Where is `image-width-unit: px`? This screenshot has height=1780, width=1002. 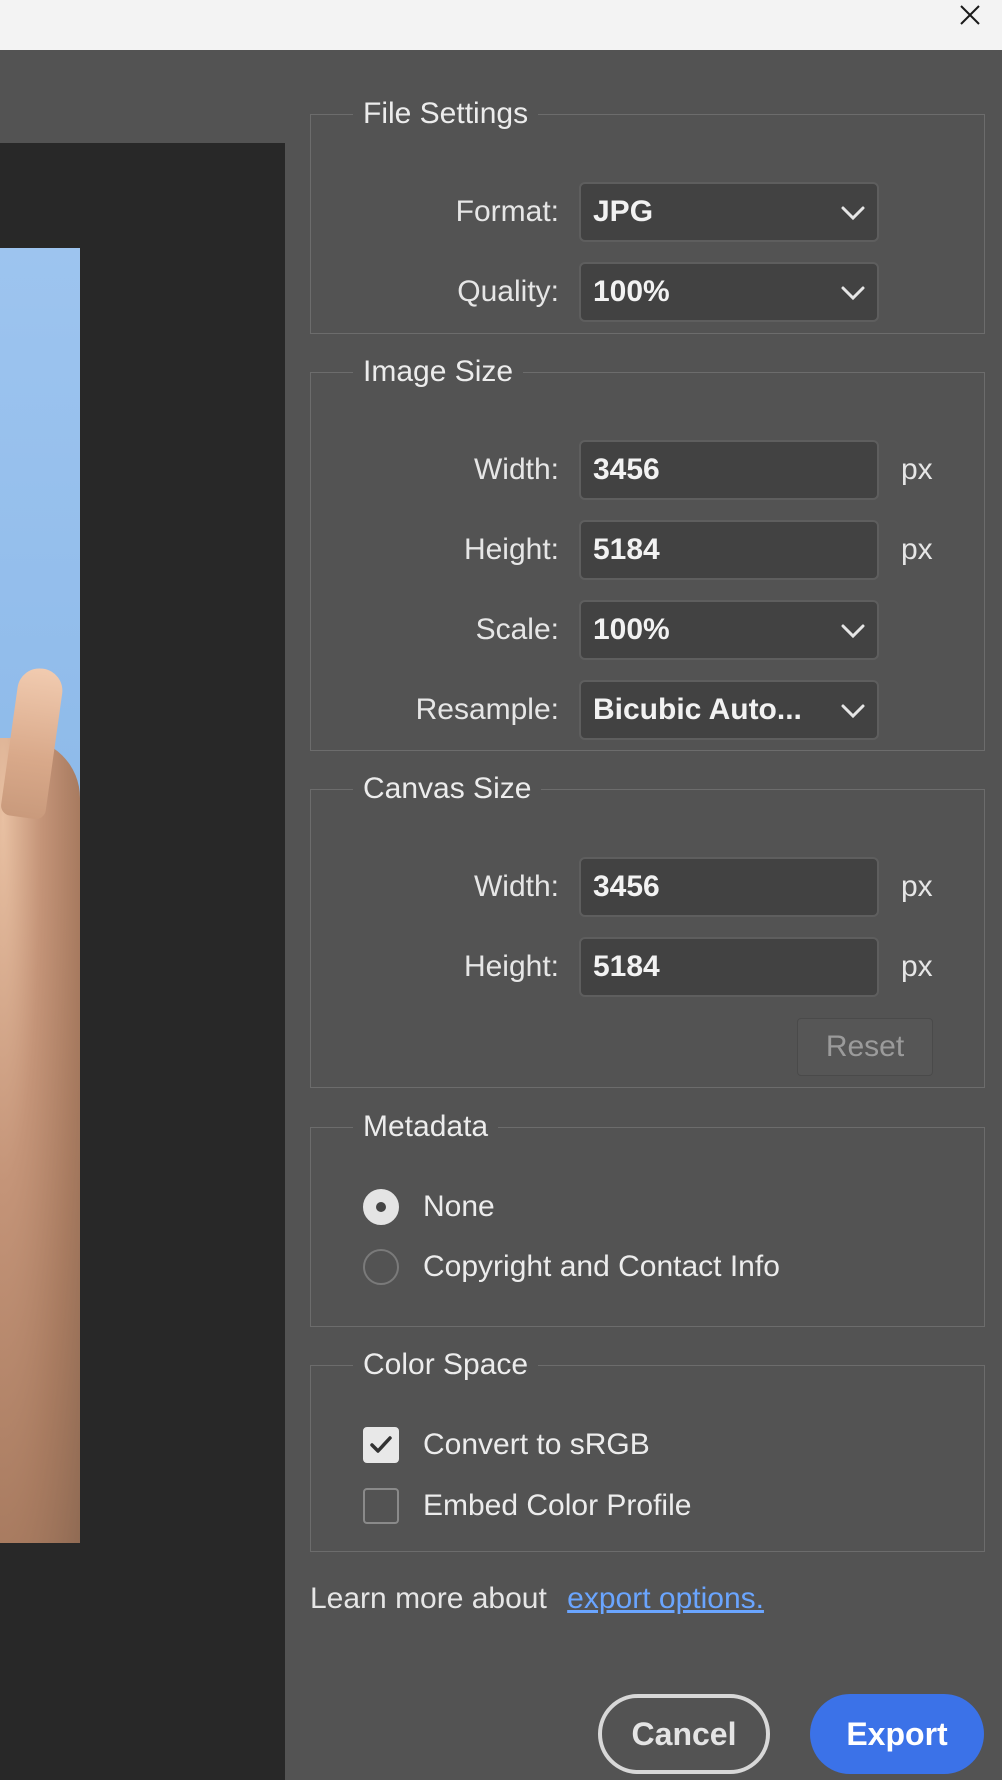
image-width-unit: px is located at coordinates (917, 469).